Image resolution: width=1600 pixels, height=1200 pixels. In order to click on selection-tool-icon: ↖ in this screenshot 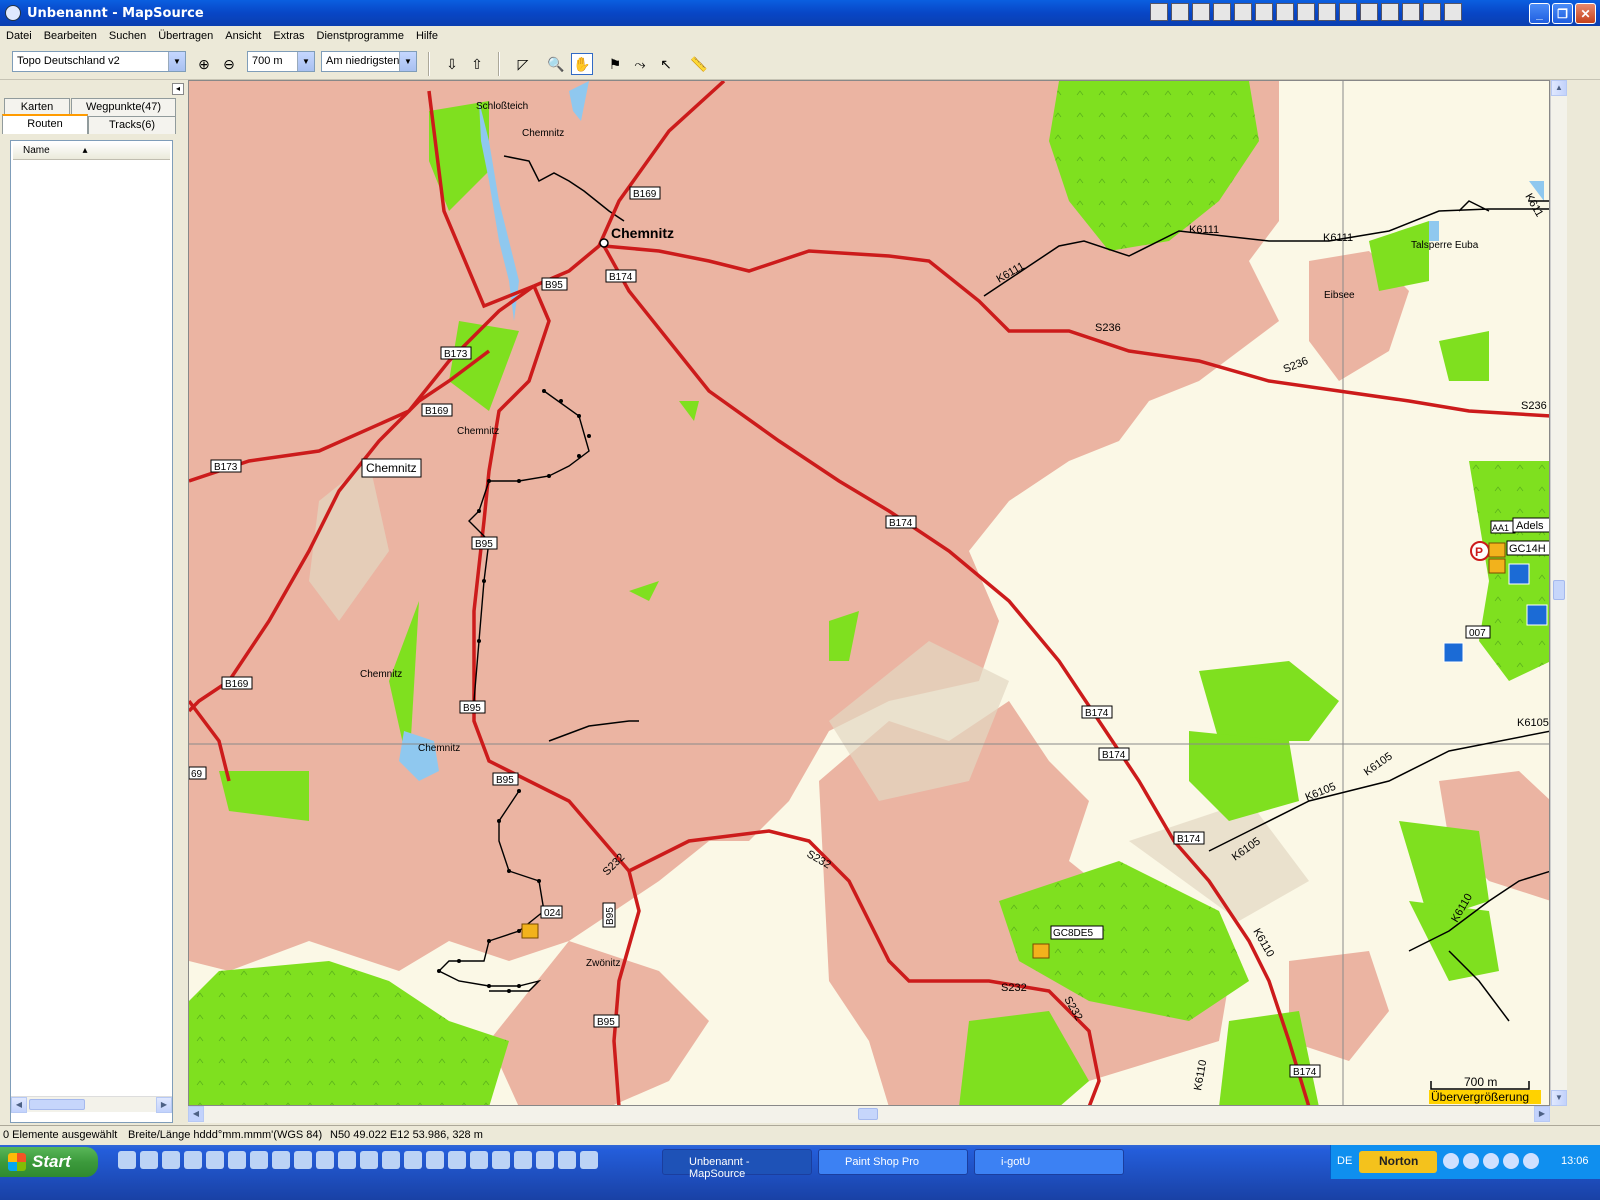, I will do `click(666, 64)`.